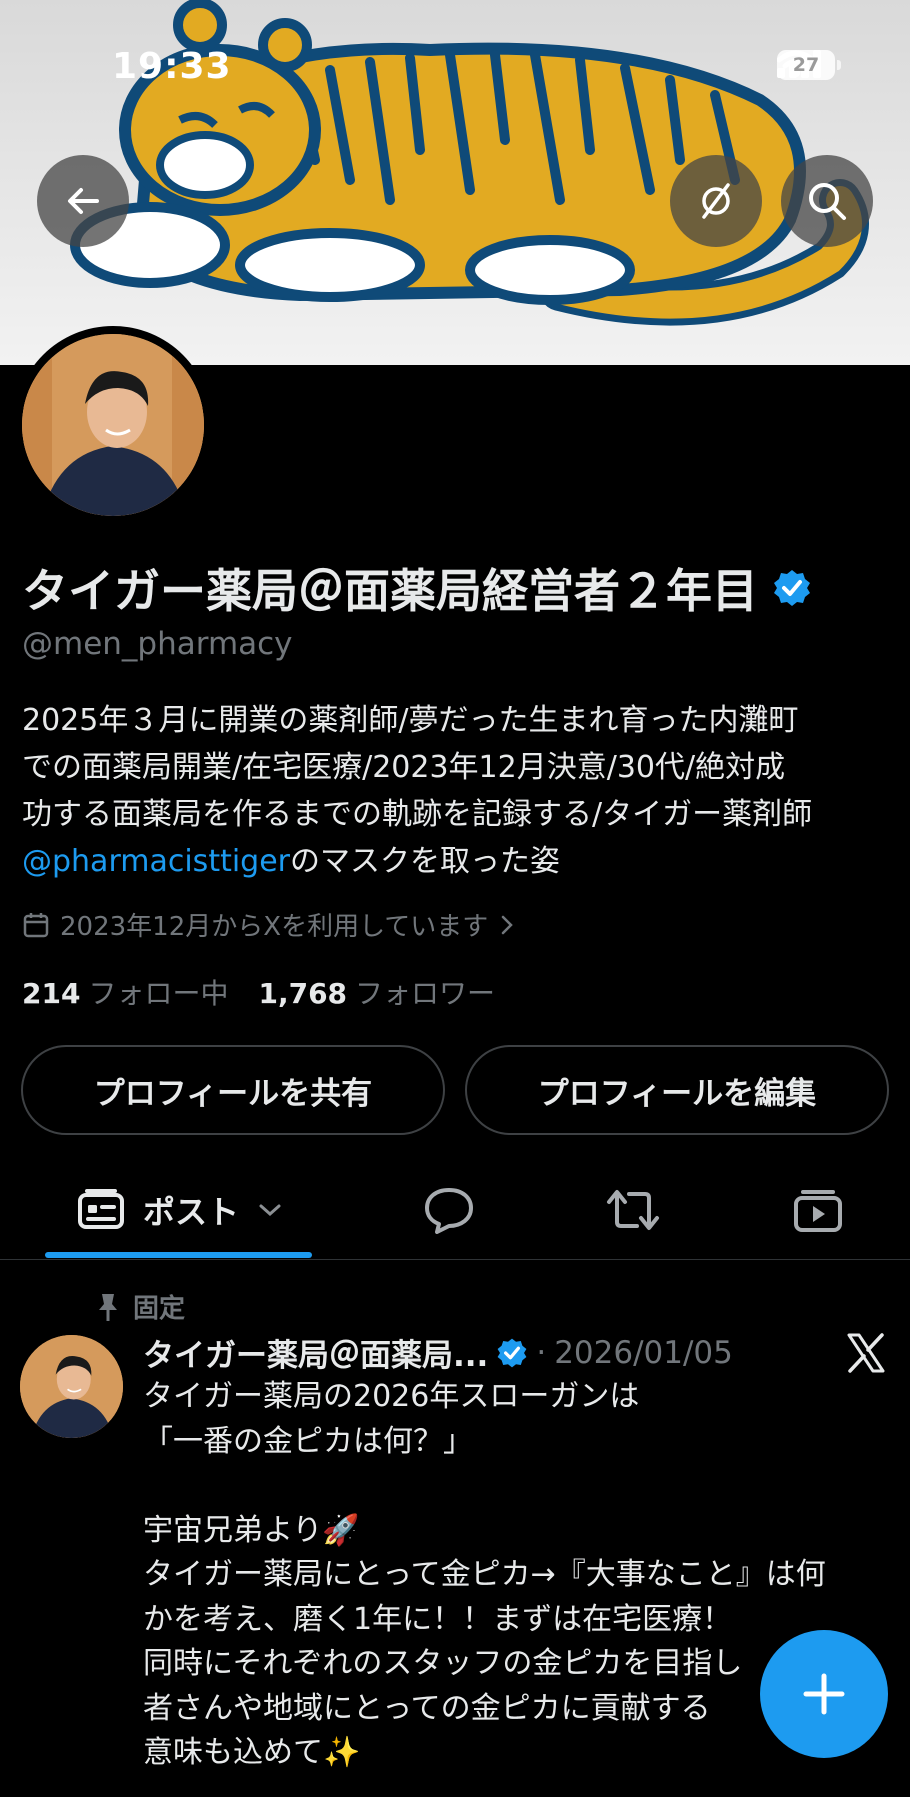 This screenshot has height=1797, width=910. I want to click on post-header: タイガー薬局＠面薬局... · 2026/01/05, so click(438, 1352).